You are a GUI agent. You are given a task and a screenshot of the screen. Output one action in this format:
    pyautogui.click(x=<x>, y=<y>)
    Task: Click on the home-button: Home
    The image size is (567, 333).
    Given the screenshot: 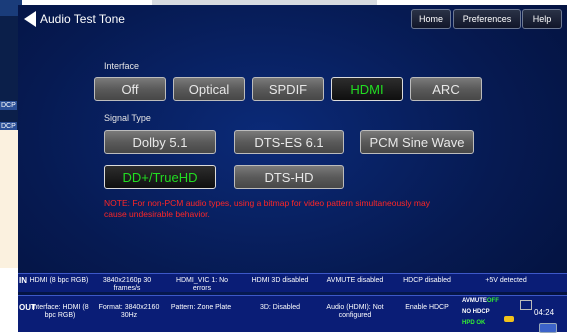 What is the action you would take?
    pyautogui.click(x=431, y=19)
    